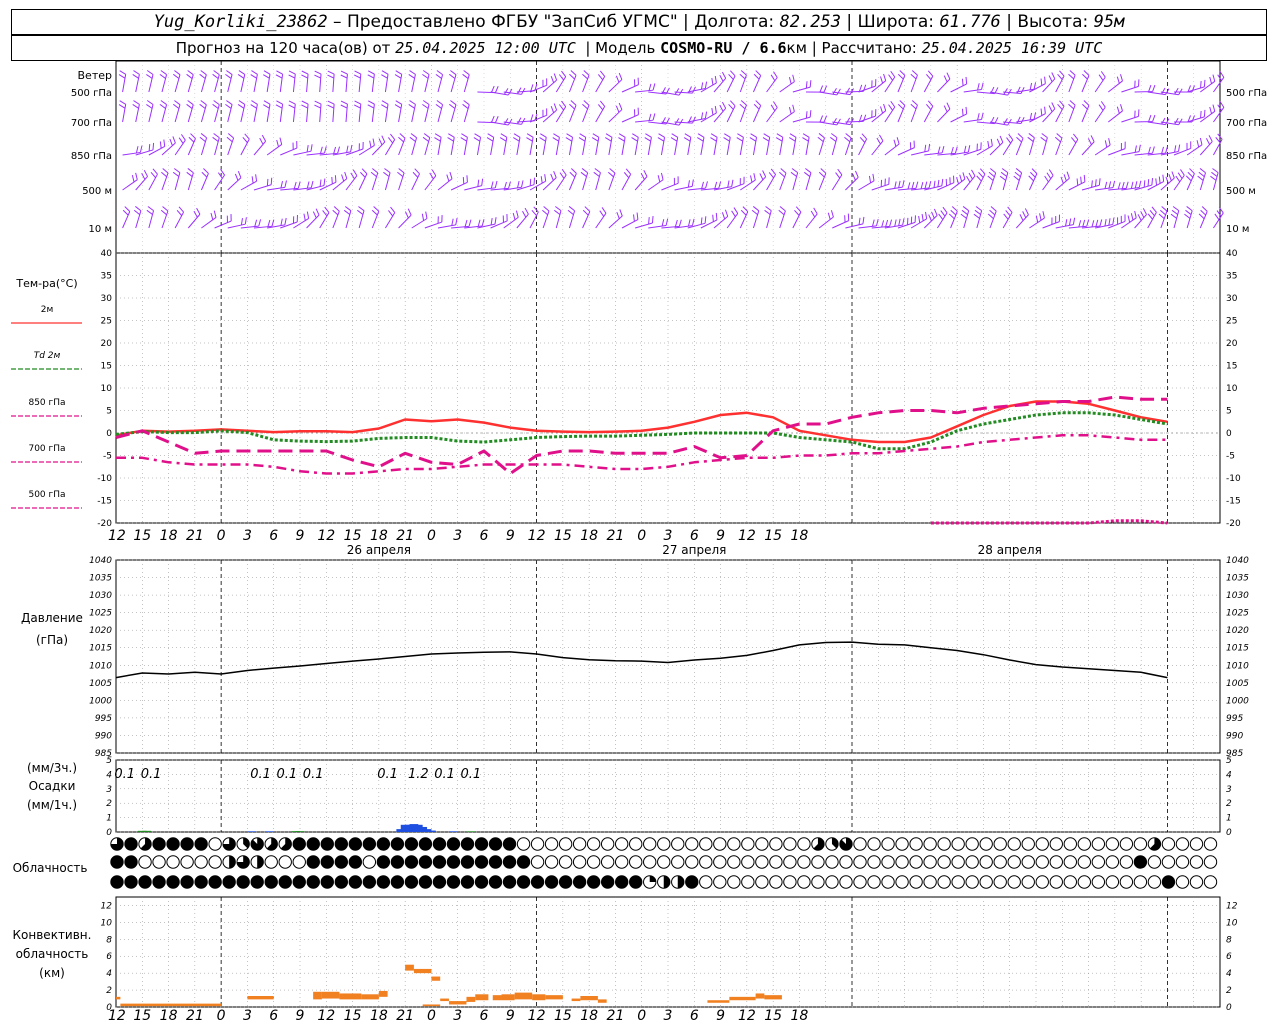  What do you see at coordinates (247, 1016) in the screenshot?
I see `hour-tick-label-bottom: 3` at bounding box center [247, 1016].